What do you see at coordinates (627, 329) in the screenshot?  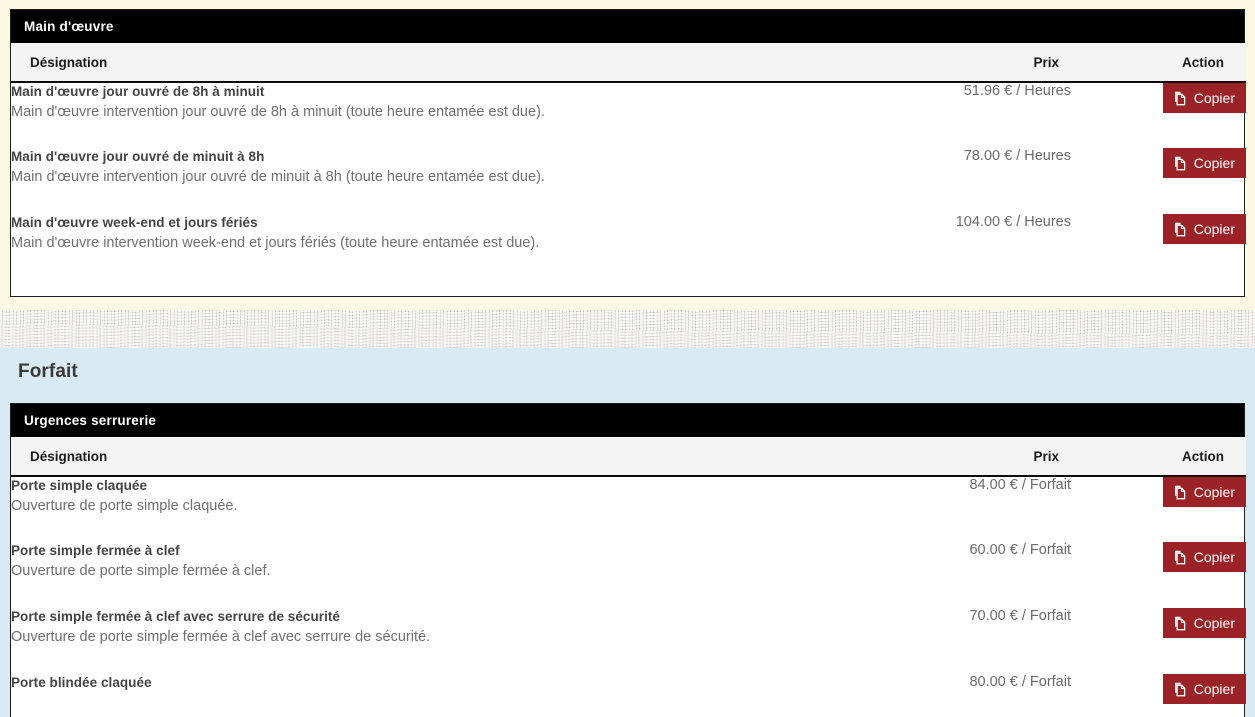 I see `scan-texture-separator` at bounding box center [627, 329].